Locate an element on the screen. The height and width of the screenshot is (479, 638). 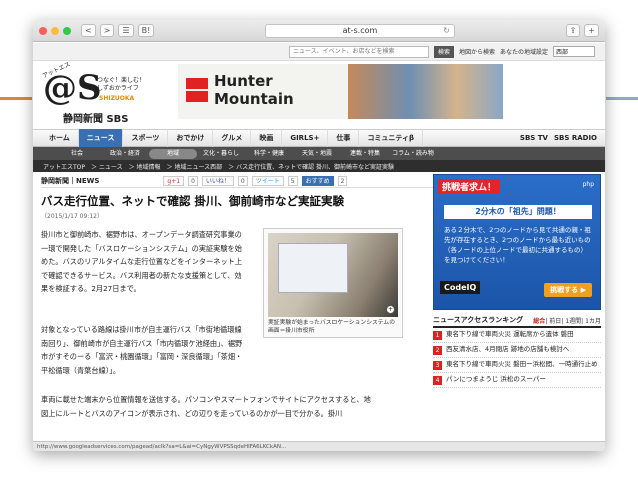
ranking-tabs: 総合| 前日| 1週間| 1カ月 is located at coordinates (567, 321).